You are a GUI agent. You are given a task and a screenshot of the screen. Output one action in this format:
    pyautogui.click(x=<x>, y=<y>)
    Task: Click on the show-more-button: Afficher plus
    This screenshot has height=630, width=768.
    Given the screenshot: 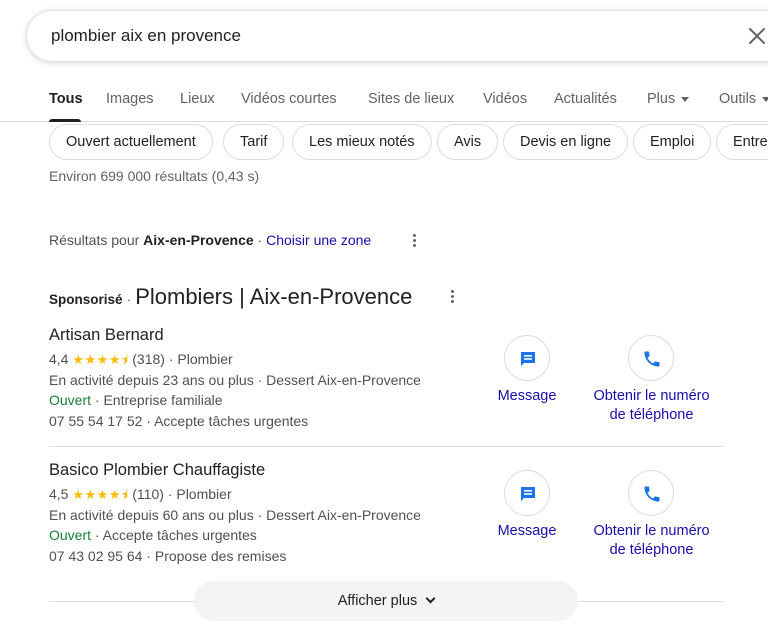 What is the action you would take?
    pyautogui.click(x=386, y=601)
    